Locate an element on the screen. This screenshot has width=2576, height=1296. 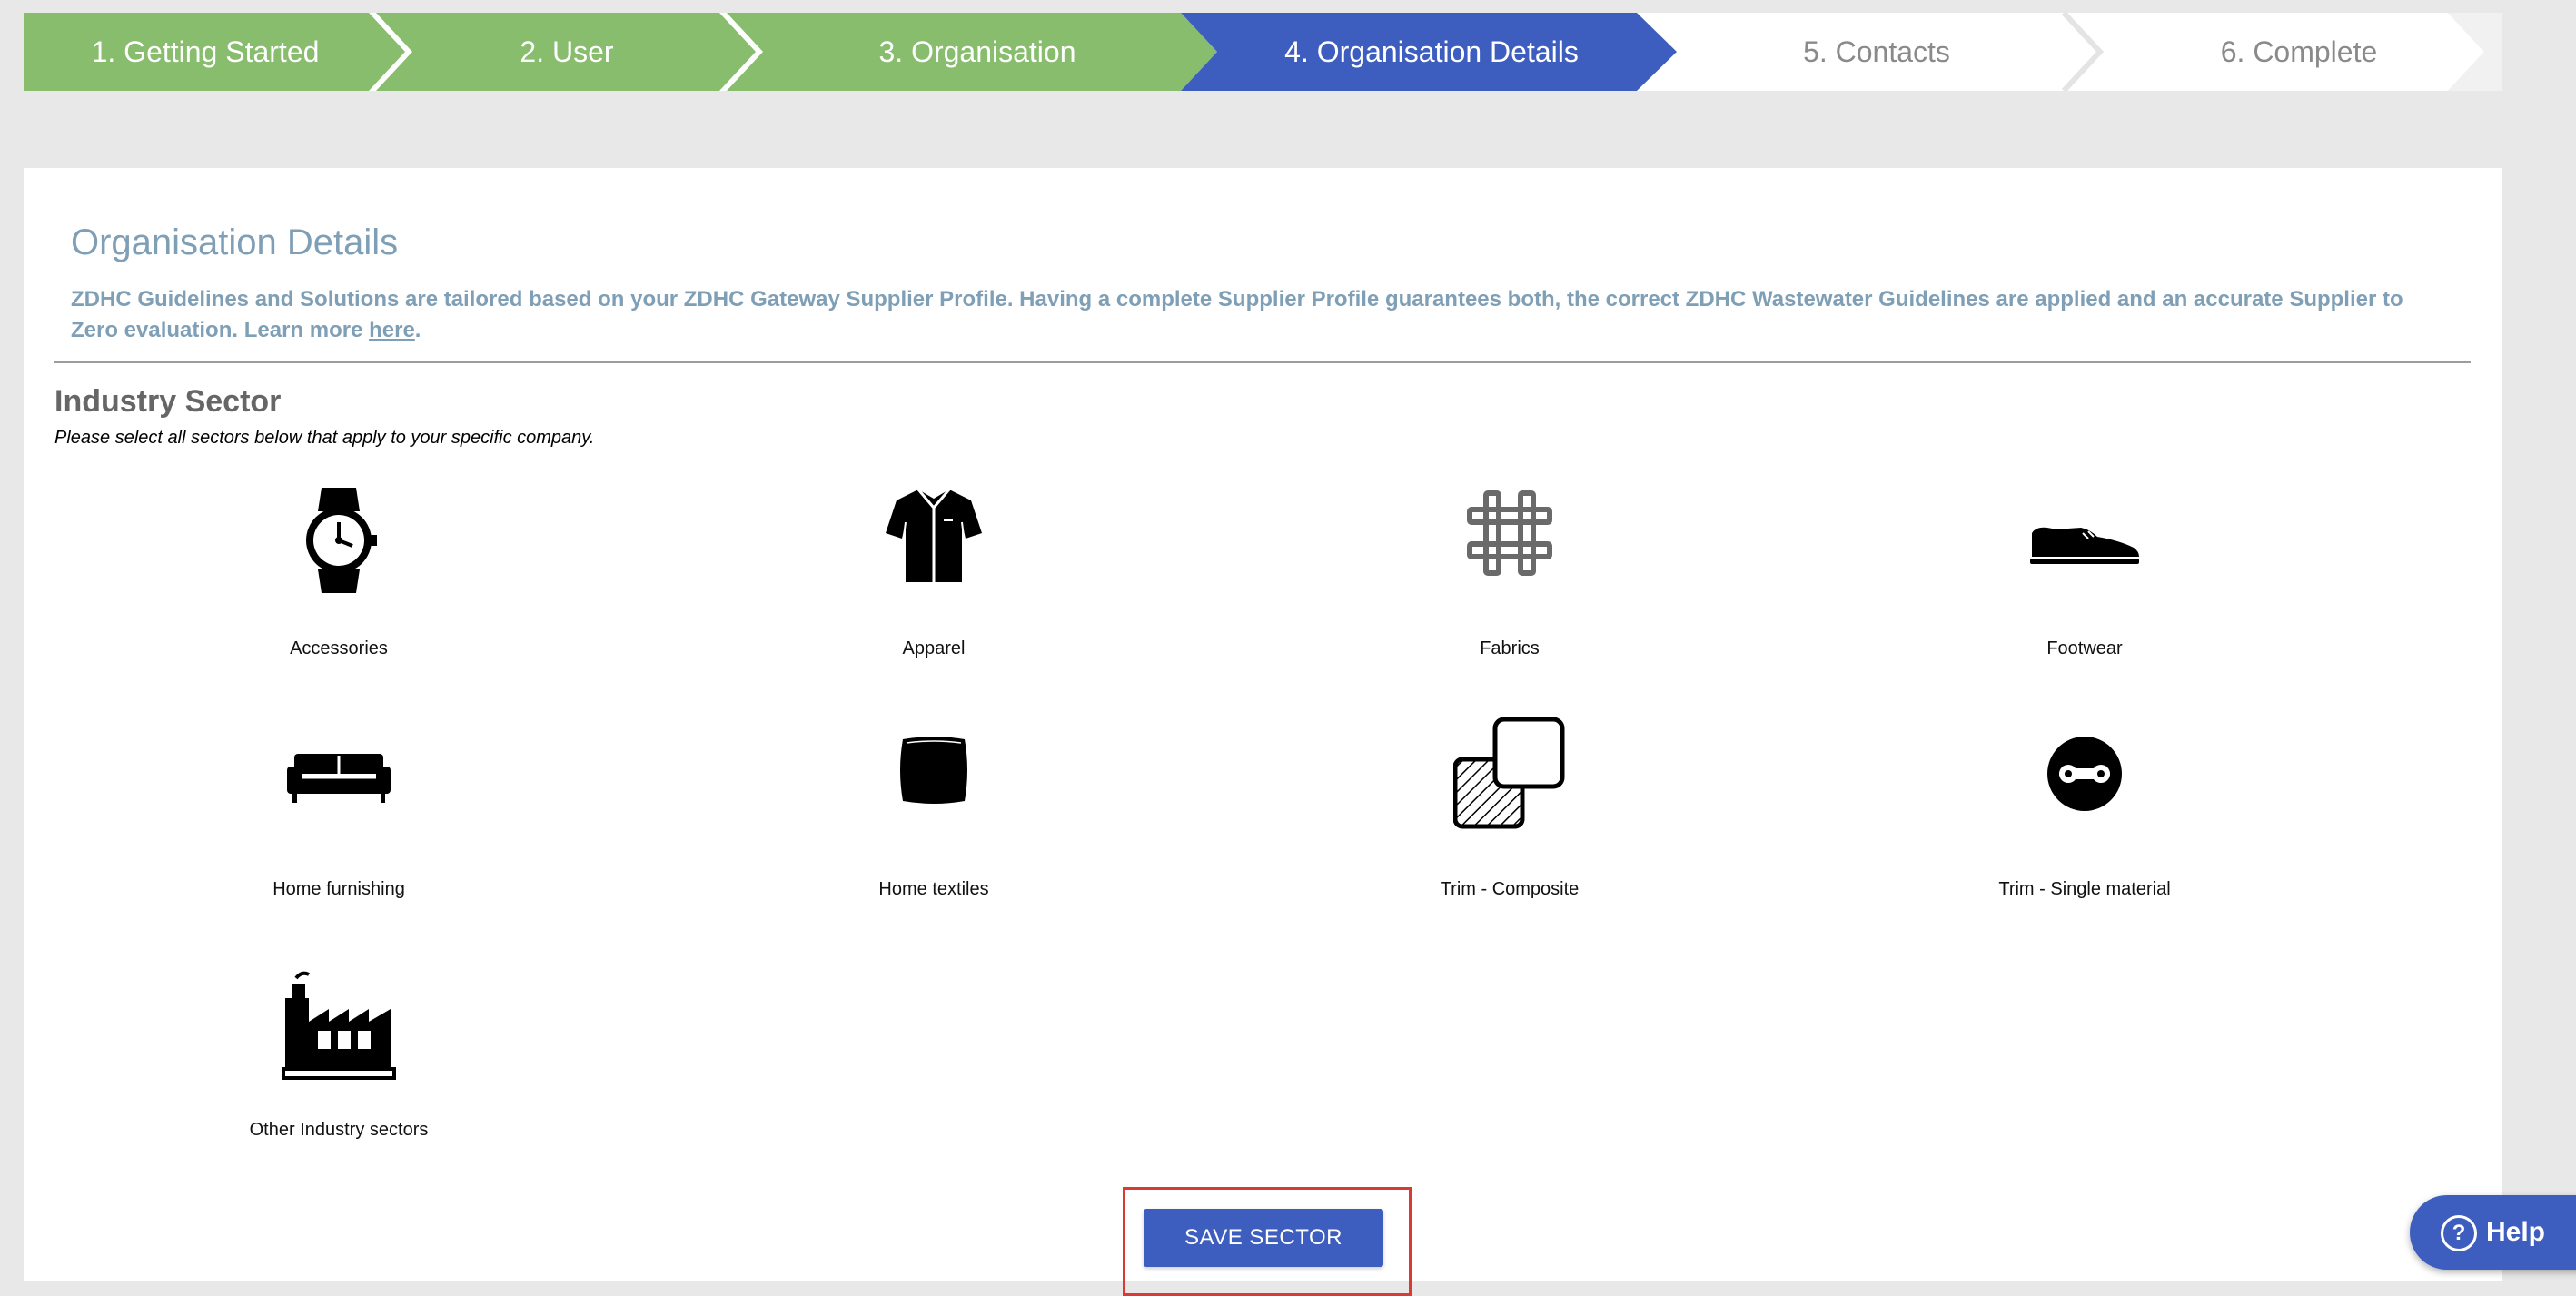
sector-label: Other Industry sectors is located at coordinates (339, 1130).